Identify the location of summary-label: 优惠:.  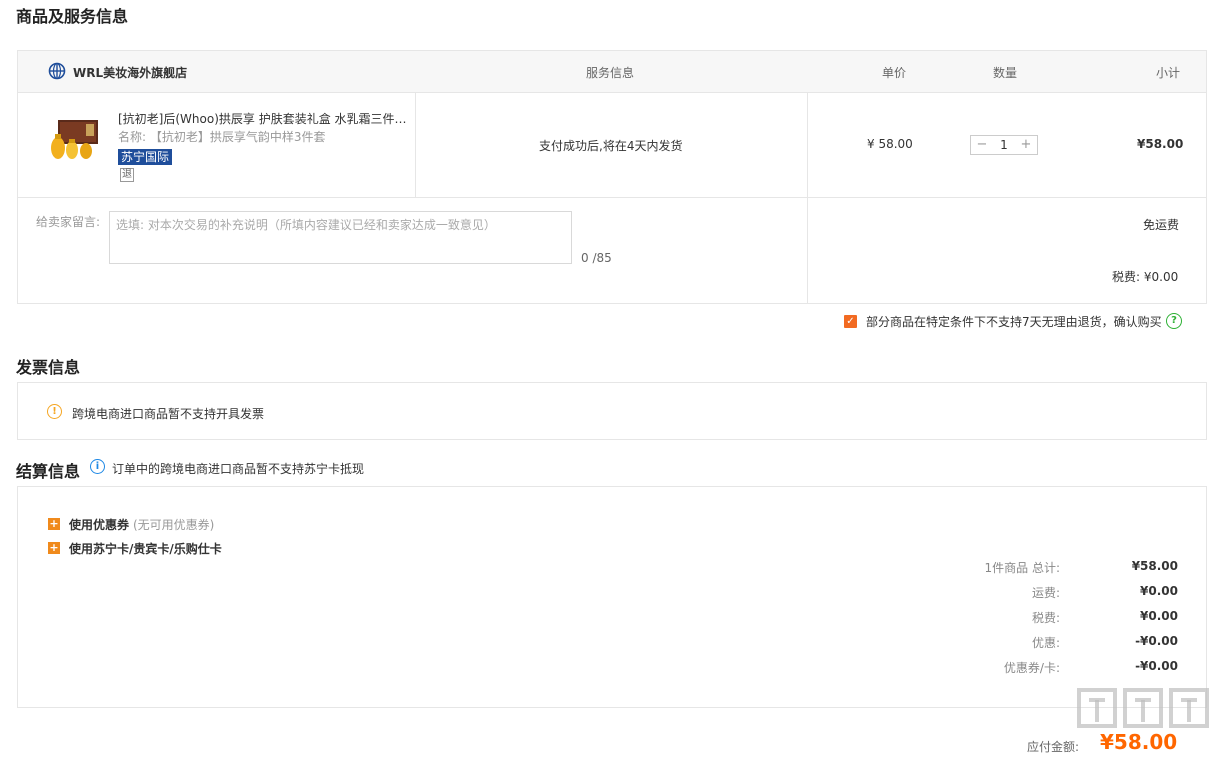
(1045, 643).